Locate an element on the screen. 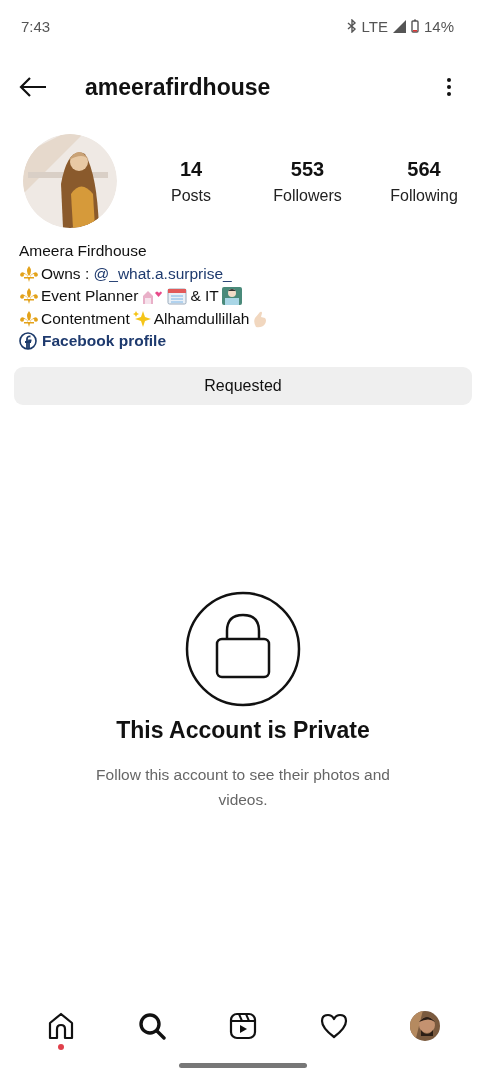 This screenshot has height=1080, width=486. calendar-icon is located at coordinates (177, 296).